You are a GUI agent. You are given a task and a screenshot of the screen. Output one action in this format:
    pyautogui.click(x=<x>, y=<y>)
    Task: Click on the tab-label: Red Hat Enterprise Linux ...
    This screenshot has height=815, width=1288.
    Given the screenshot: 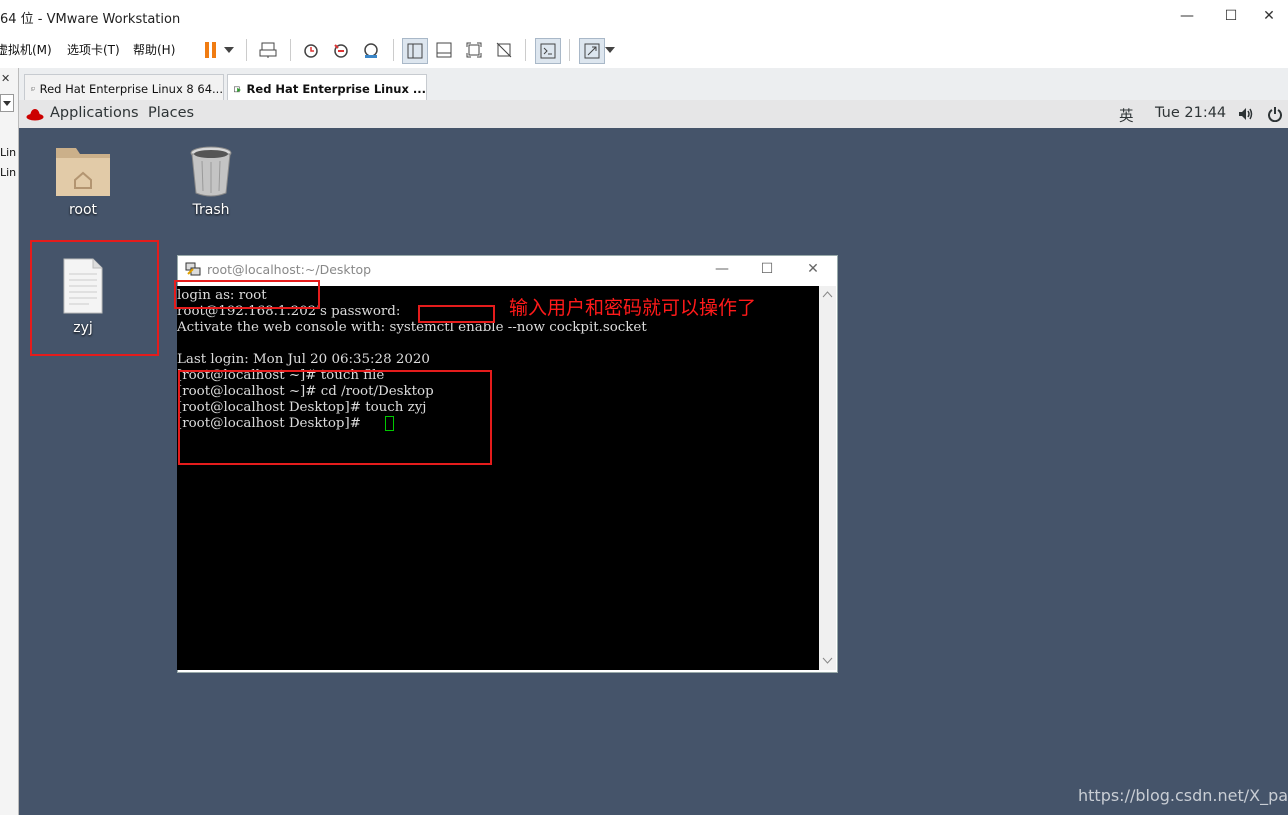 What is the action you would take?
    pyautogui.click(x=336, y=89)
    